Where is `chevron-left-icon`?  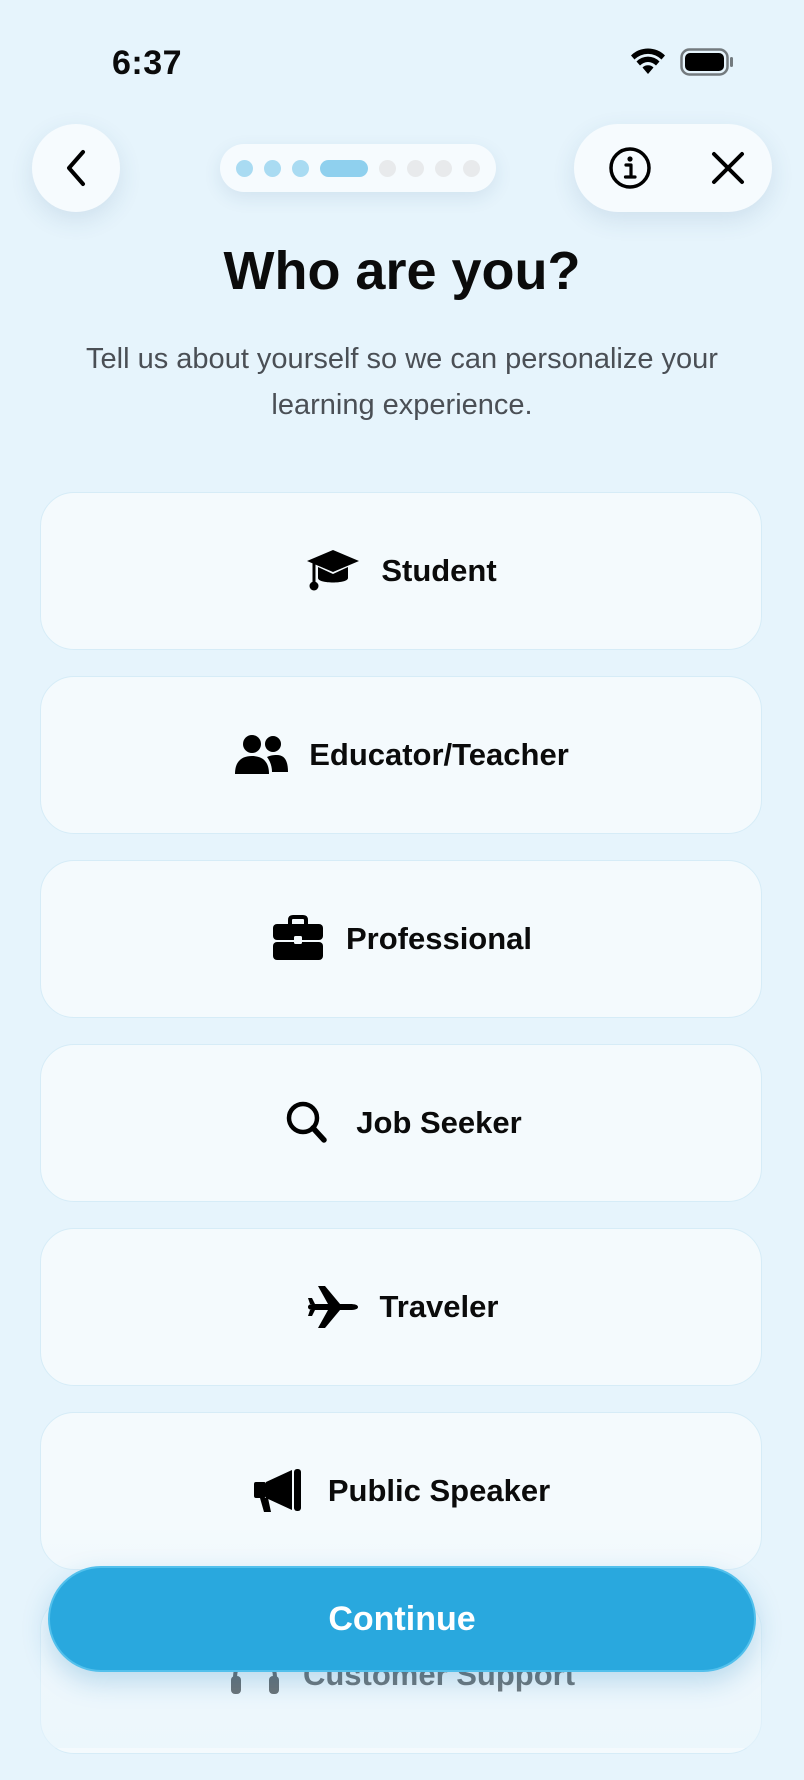 chevron-left-icon is located at coordinates (76, 168).